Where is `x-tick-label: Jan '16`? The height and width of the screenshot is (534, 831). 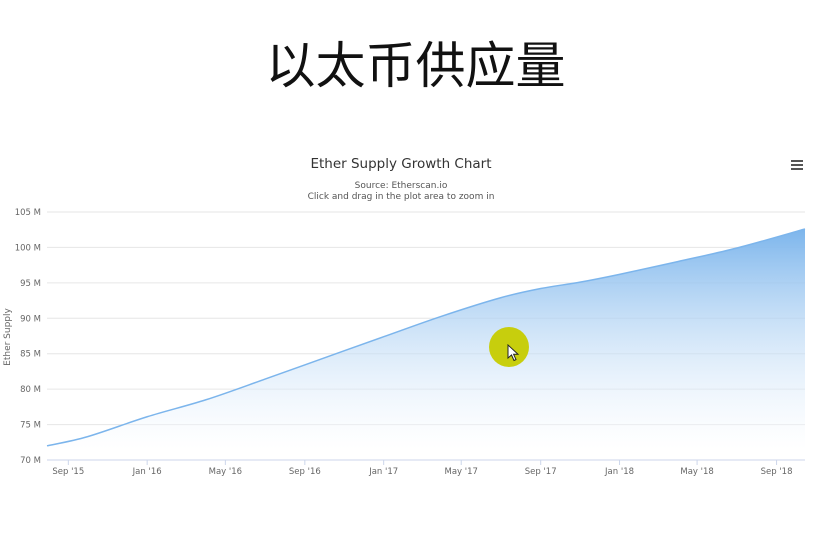 x-tick-label: Jan '16 is located at coordinates (147, 472).